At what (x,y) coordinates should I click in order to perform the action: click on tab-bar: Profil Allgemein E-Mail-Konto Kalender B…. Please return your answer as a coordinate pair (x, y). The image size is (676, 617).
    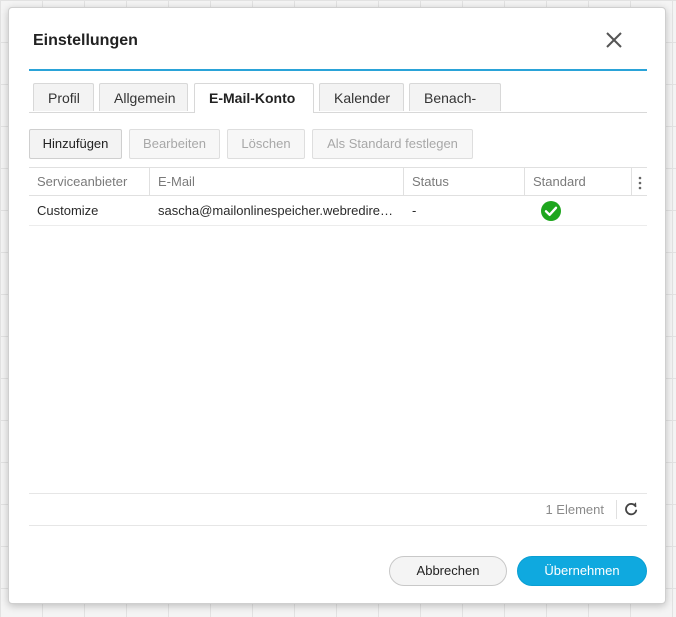
    Looking at the image, I should click on (338, 98).